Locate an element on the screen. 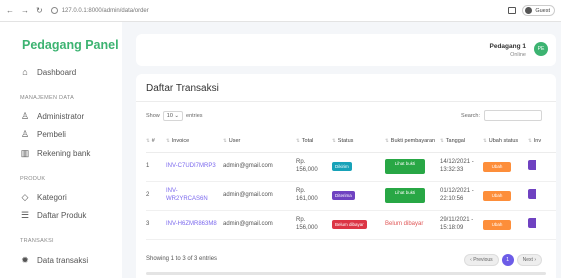  user-icon: ♙ is located at coordinates (25, 134).